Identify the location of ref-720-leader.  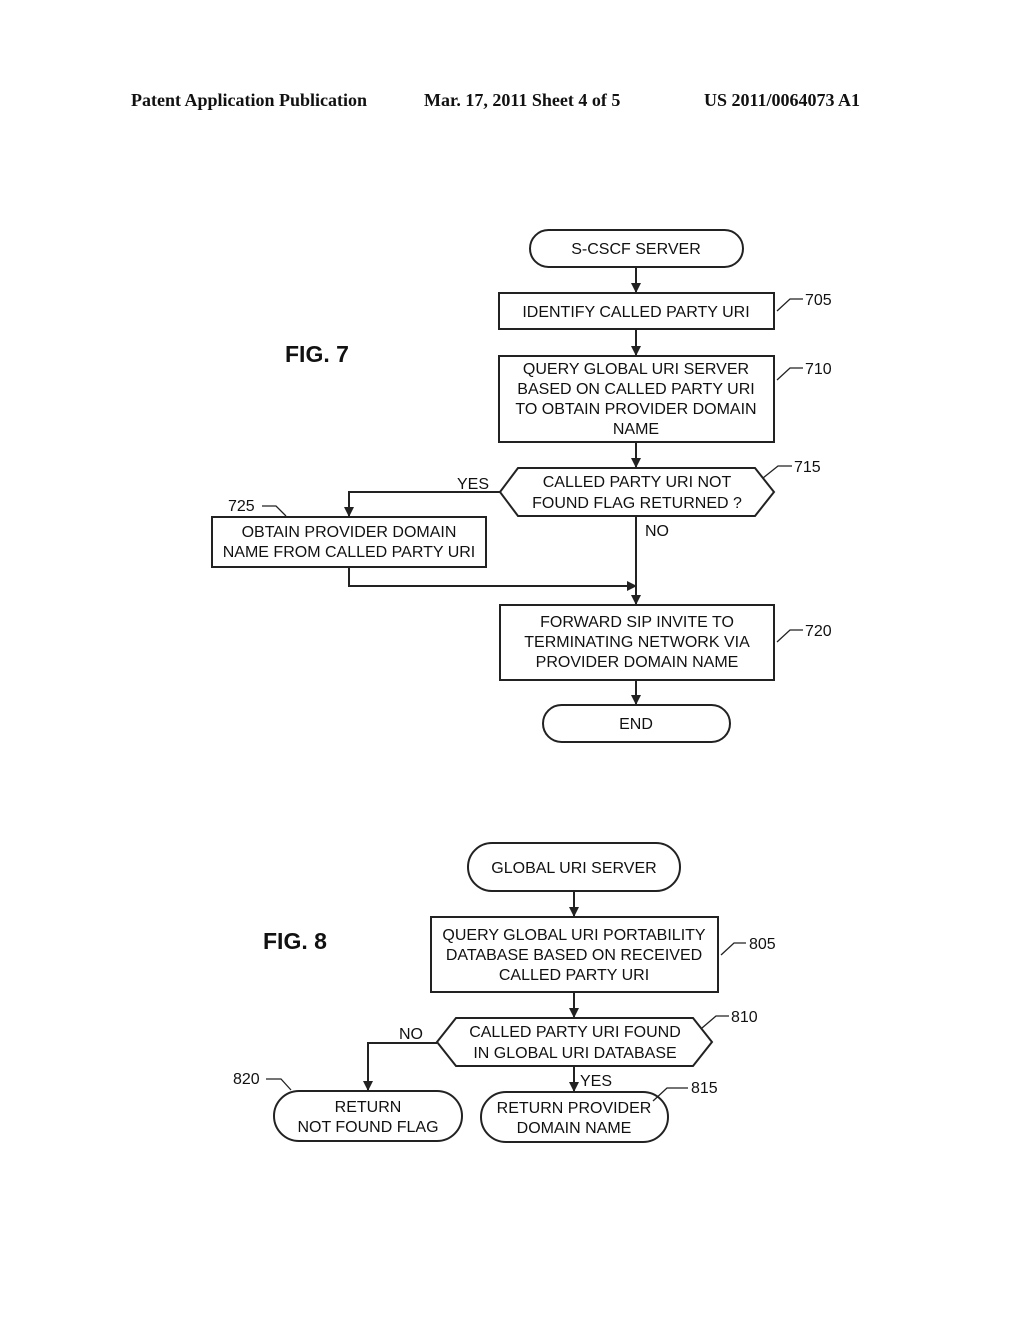
(789, 636).